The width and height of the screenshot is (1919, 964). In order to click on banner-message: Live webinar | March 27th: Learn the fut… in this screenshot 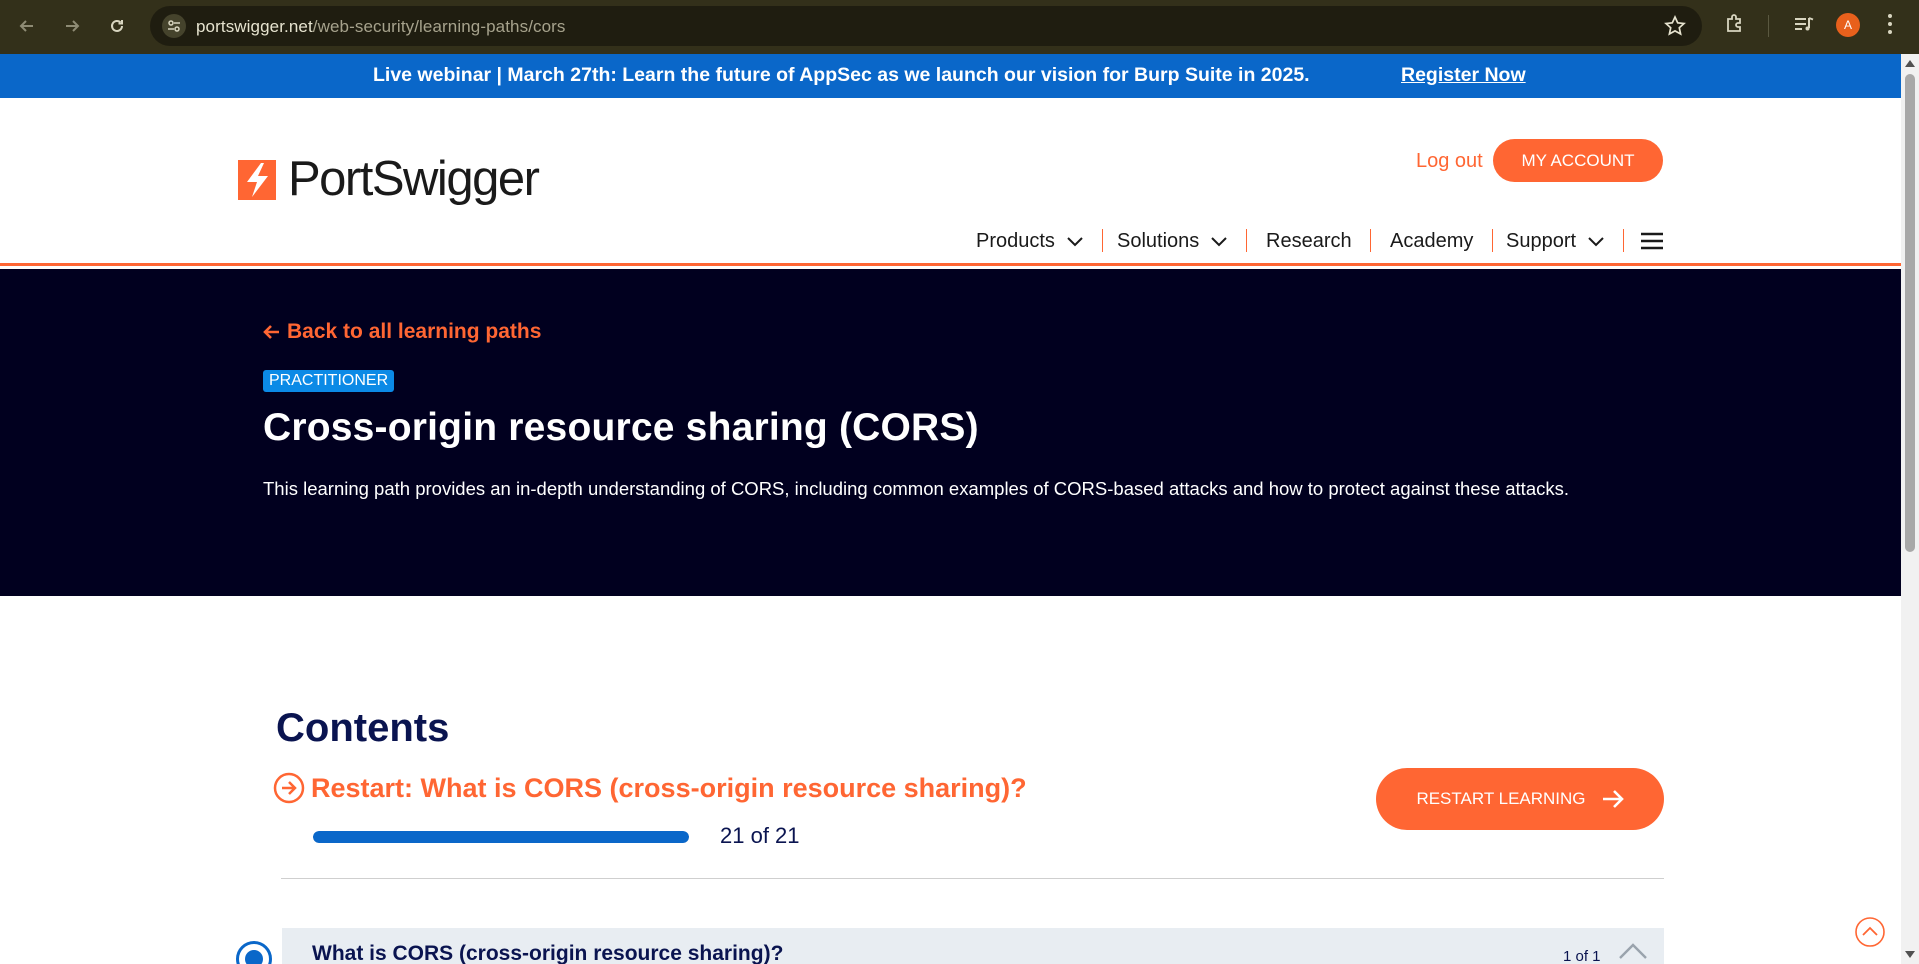, I will do `click(841, 75)`.